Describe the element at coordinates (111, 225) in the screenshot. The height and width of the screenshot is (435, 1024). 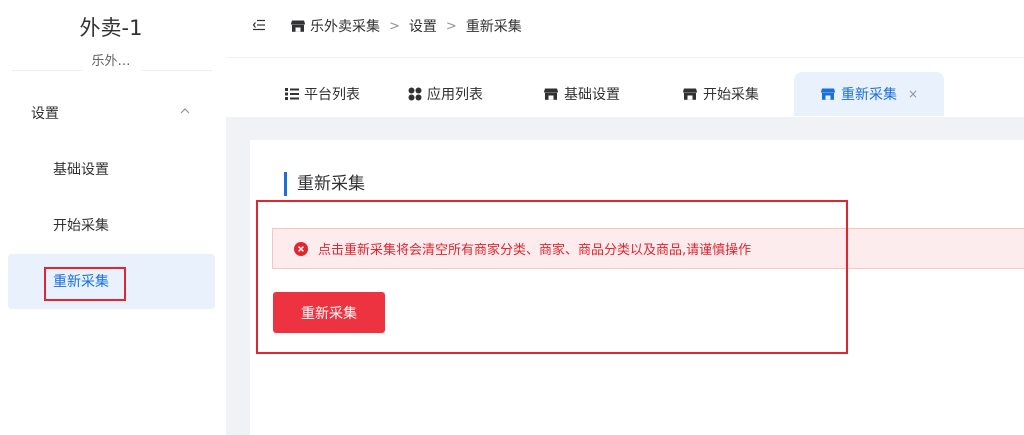
I see `sidebar-item-start-collect: 开始采集` at that location.